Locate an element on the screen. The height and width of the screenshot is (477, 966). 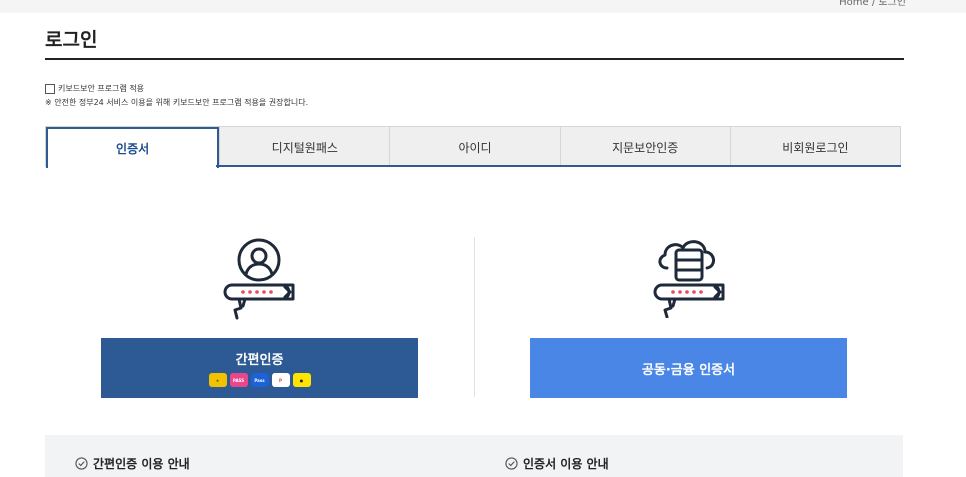
kakao-logo: ● is located at coordinates (301, 380).